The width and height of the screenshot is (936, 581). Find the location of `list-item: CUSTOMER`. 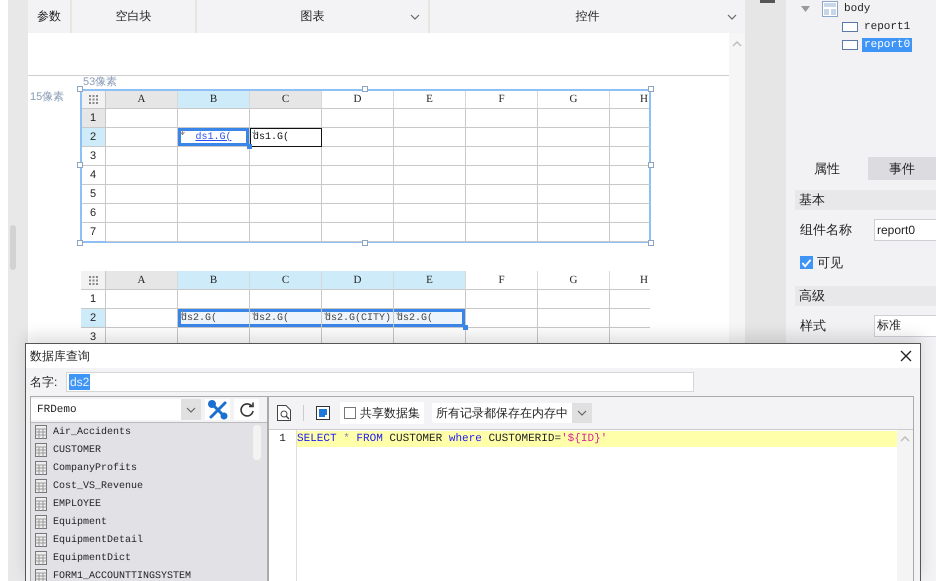

list-item: CUSTOMER is located at coordinates (141, 450).